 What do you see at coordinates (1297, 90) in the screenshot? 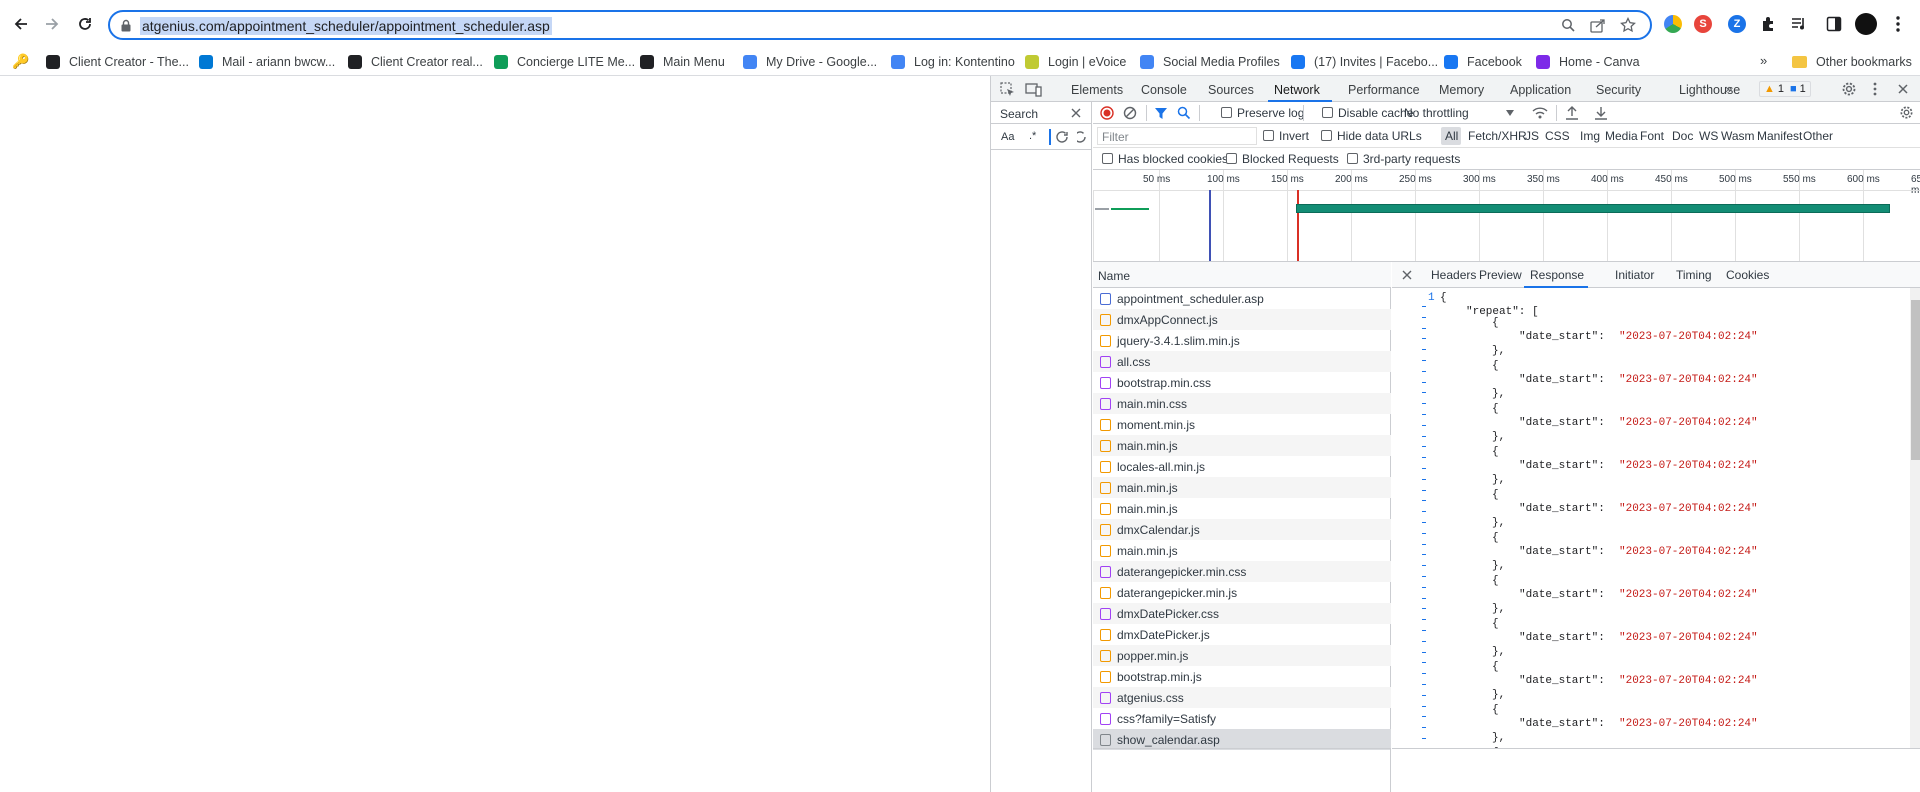
I see `tab-network: Network` at bounding box center [1297, 90].